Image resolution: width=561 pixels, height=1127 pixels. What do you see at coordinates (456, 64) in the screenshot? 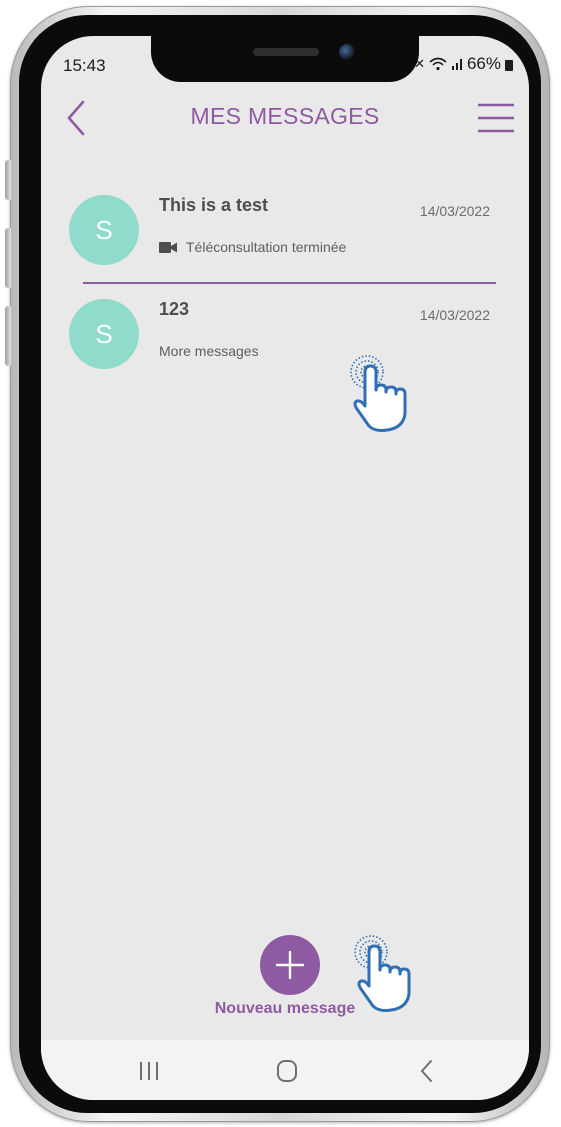
I see `signal-icon` at bounding box center [456, 64].